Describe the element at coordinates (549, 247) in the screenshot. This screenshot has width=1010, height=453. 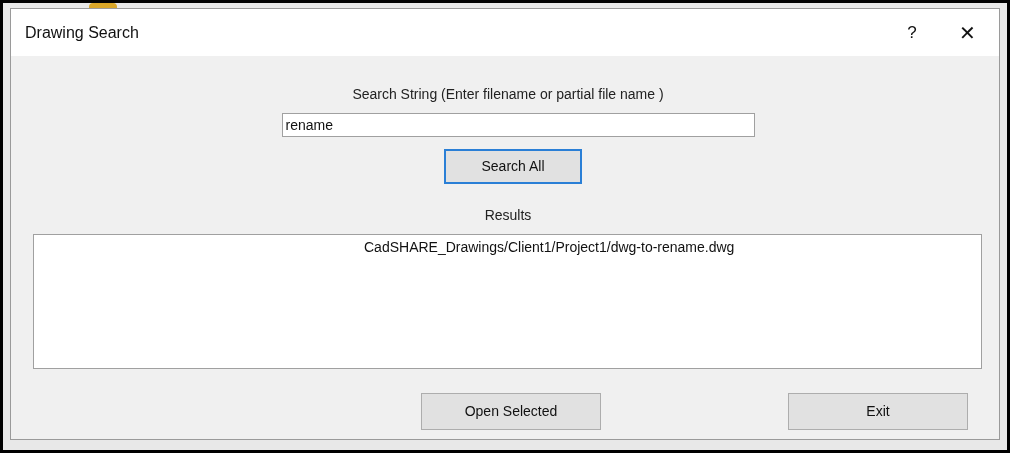
I see `result-item: CadSHARE_Drawings/Client1/Project1/dwg-to-rename.dwg` at that location.